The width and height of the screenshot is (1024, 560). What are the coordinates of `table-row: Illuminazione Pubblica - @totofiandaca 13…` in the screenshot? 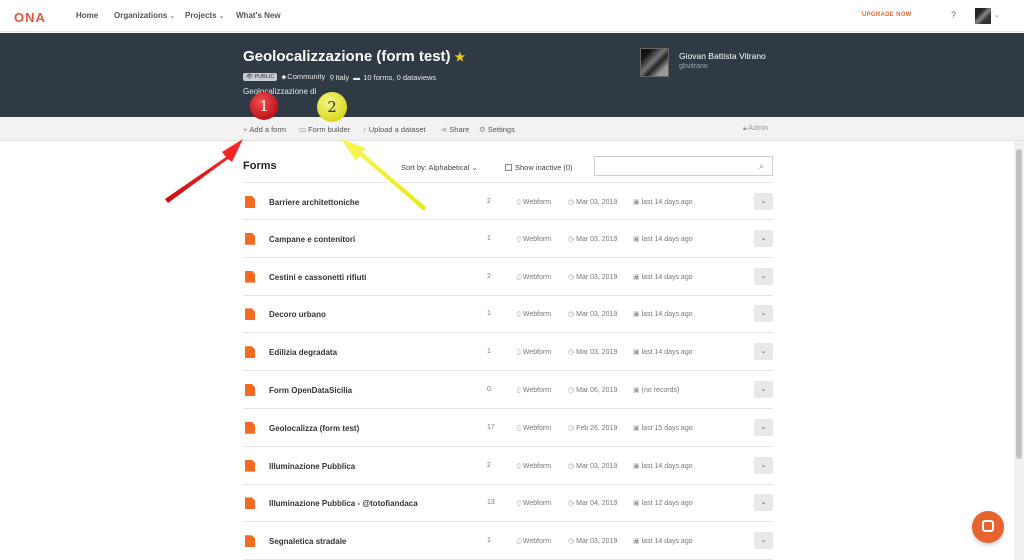 It's located at (508, 503).